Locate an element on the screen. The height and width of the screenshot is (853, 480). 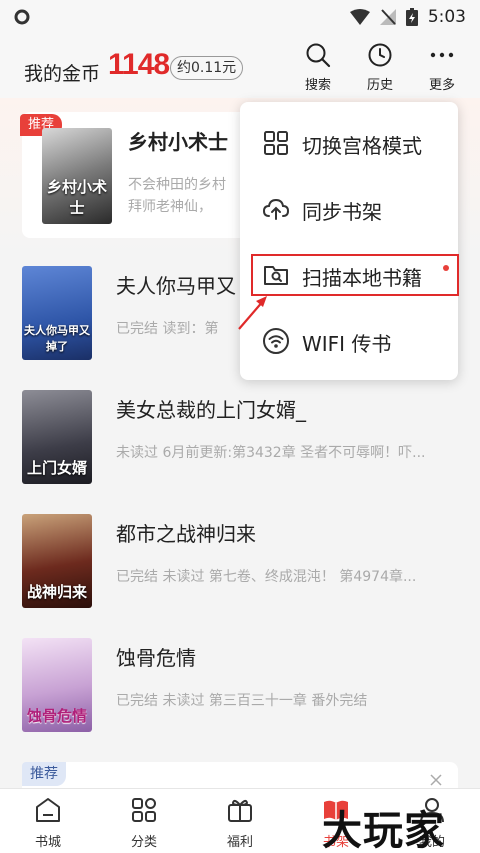
nav-item-store: 书城 is located at coordinates (48, 822).